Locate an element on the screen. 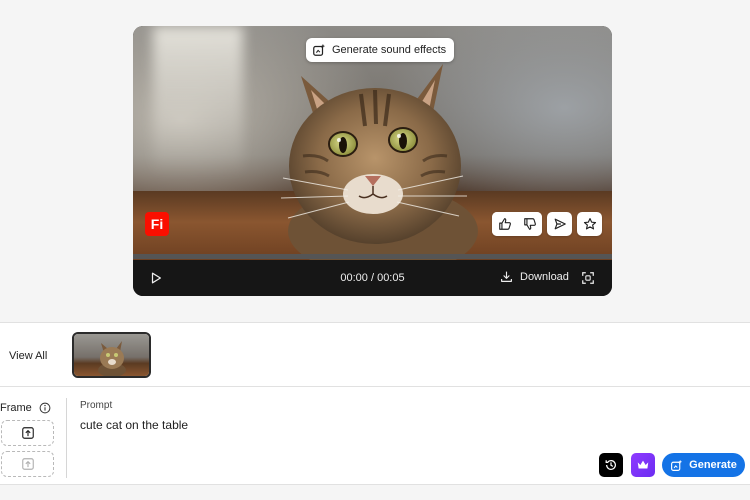 This screenshot has width=750, height=500. info-icon is located at coordinates (45, 408).